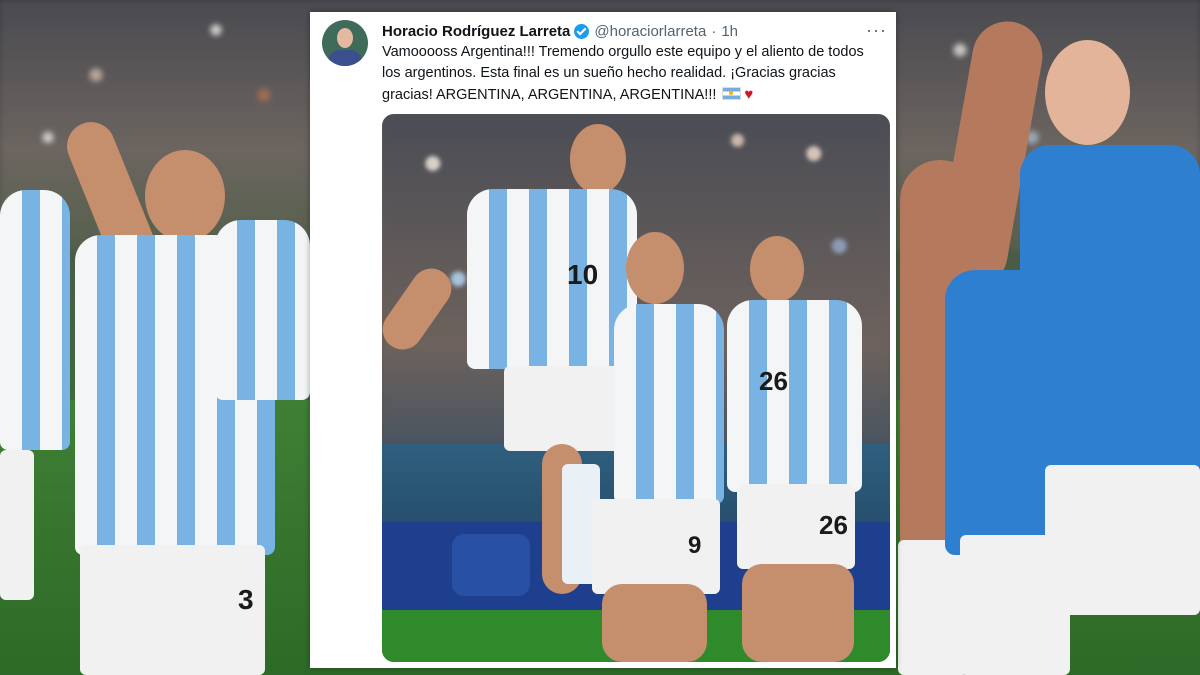  Describe the element at coordinates (749, 94) in the screenshot. I see `red-heart-icon: ♥` at that location.